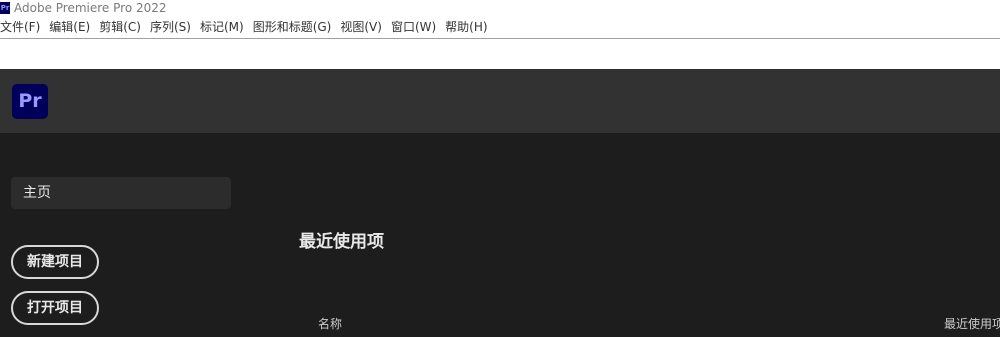 The width and height of the screenshot is (1000, 337). Describe the element at coordinates (5, 8) in the screenshot. I see `premiere-app-icon: Pr` at that location.